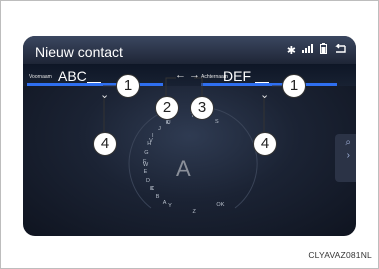  What do you see at coordinates (146, 172) in the screenshot?
I see `letter-key-e: E` at bounding box center [146, 172].